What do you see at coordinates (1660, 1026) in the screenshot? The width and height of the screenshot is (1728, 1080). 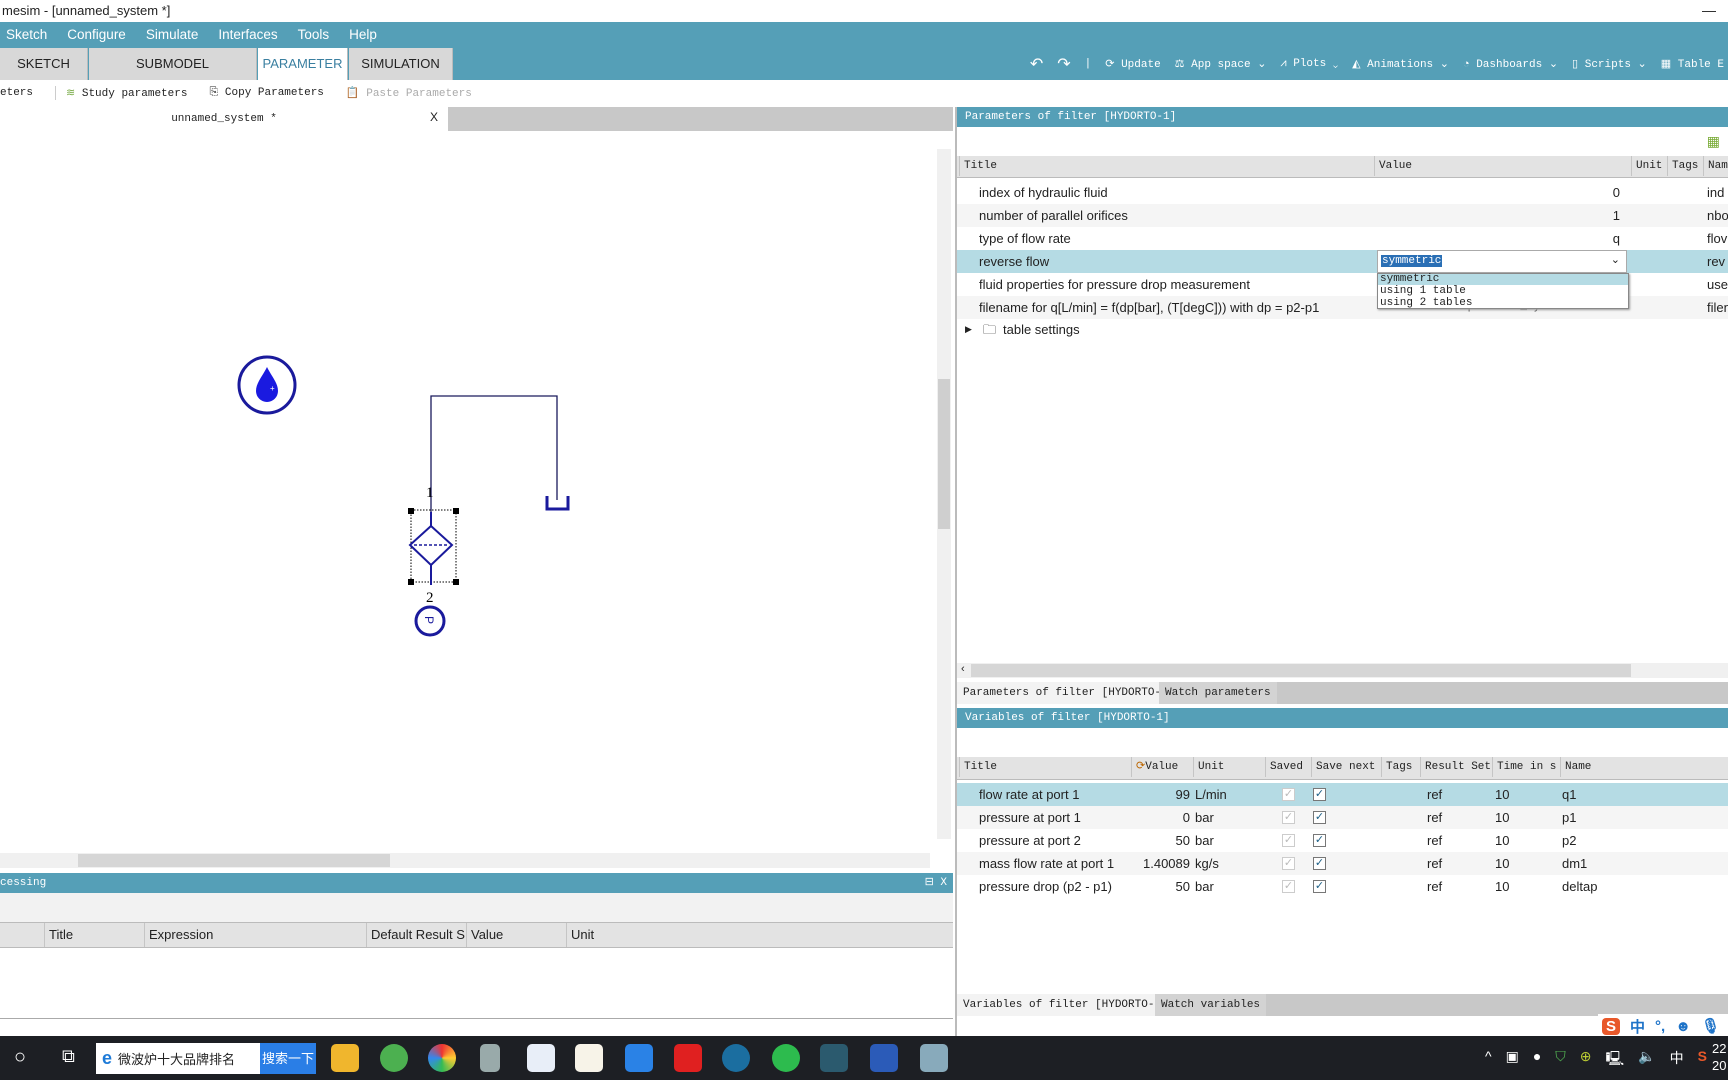 I see `punctuation-icon: °,` at bounding box center [1660, 1026].